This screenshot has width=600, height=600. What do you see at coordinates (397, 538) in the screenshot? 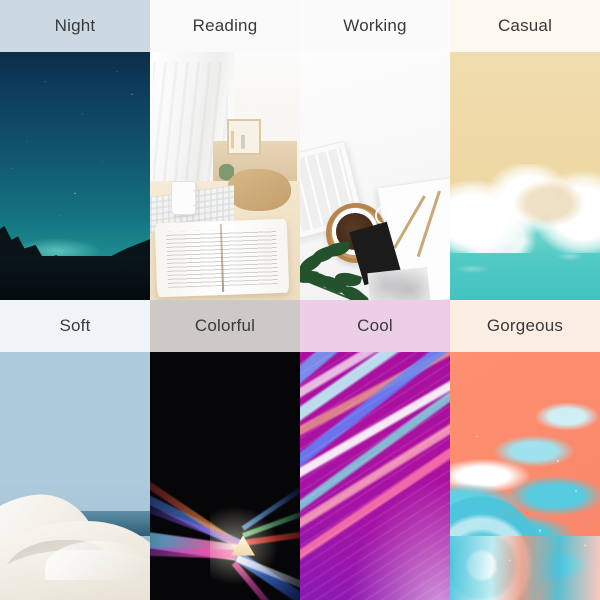
I see `cool-corner-glow` at bounding box center [397, 538].